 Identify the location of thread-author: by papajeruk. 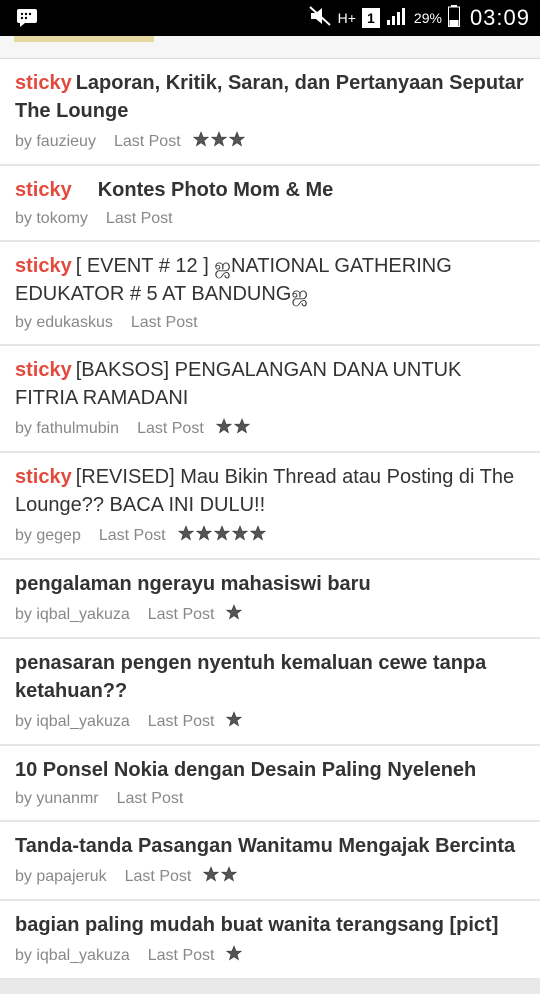
(61, 877).